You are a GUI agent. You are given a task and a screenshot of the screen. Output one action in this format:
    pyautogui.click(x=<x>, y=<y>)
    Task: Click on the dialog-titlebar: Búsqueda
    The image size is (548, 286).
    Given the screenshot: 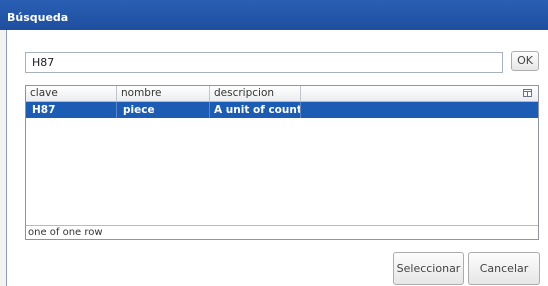 What is the action you would take?
    pyautogui.click(x=274, y=15)
    